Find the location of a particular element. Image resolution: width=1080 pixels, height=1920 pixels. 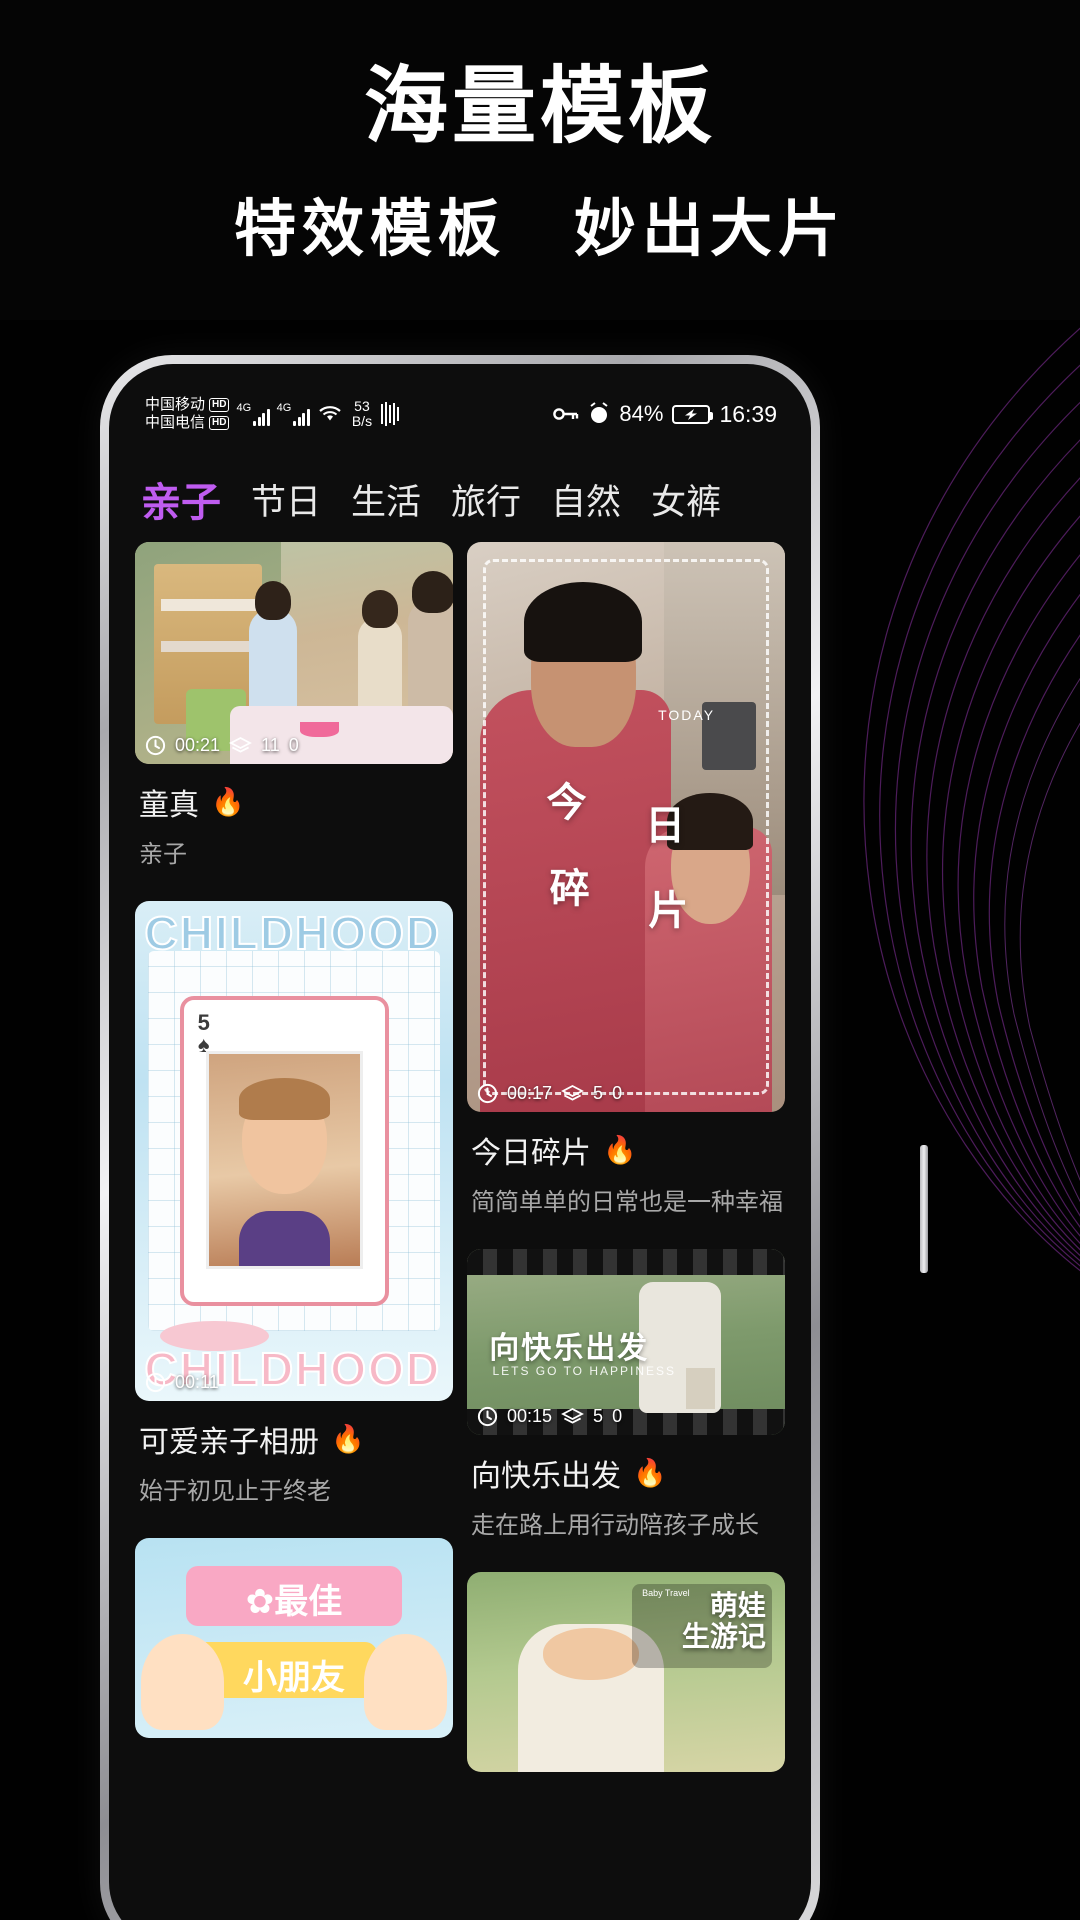

art-text-sub: LETS GO TO HAPPINESS is located at coordinates (584, 1371).